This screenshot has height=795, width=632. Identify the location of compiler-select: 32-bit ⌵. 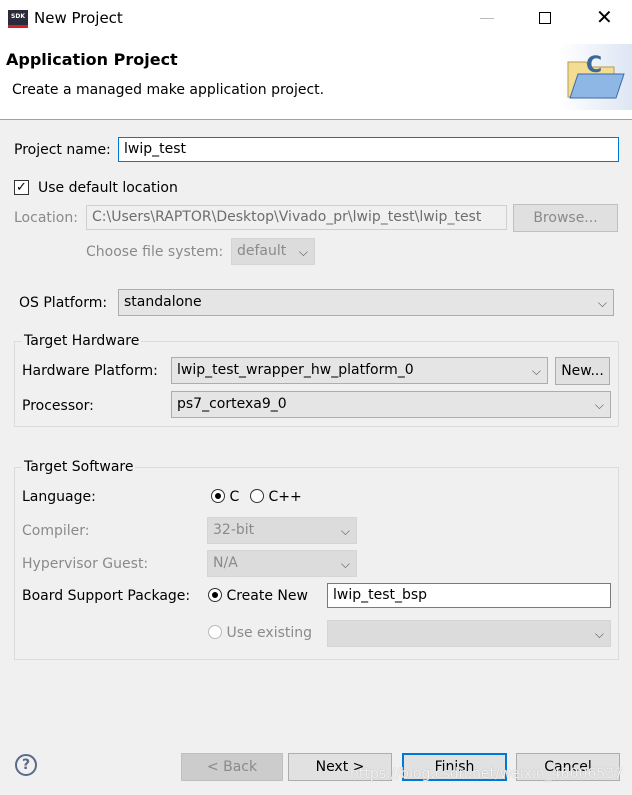
(282, 530).